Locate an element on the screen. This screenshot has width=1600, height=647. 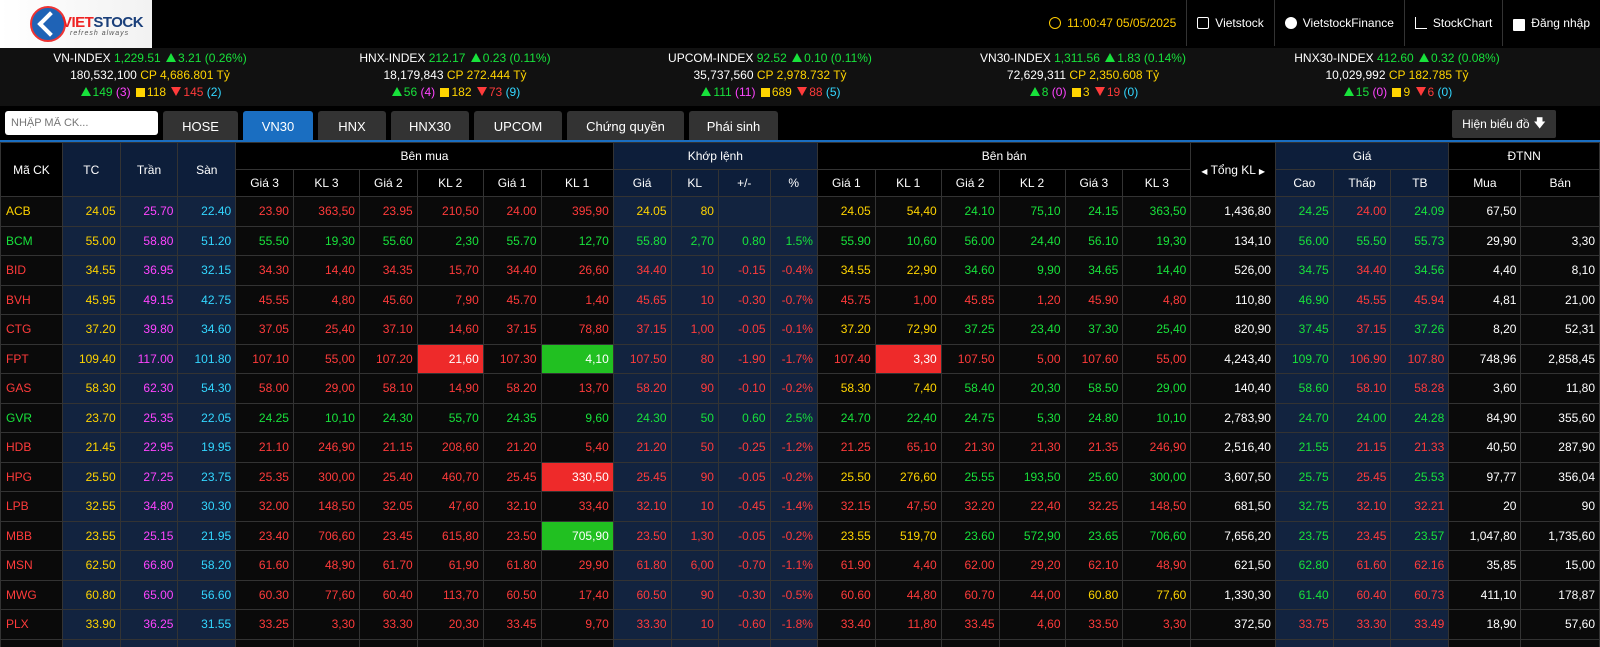
match-volume: 50 is located at coordinates (694, 417).